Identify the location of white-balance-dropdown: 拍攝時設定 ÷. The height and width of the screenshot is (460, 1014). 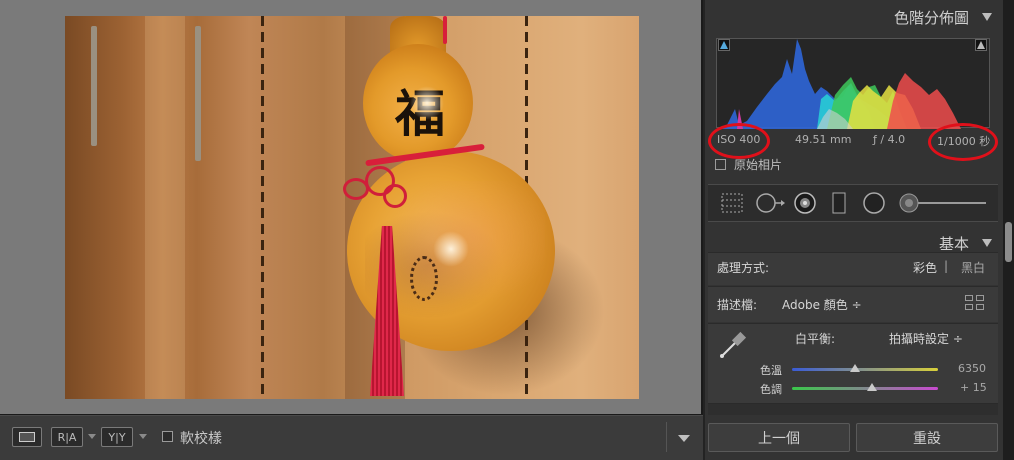
(926, 338).